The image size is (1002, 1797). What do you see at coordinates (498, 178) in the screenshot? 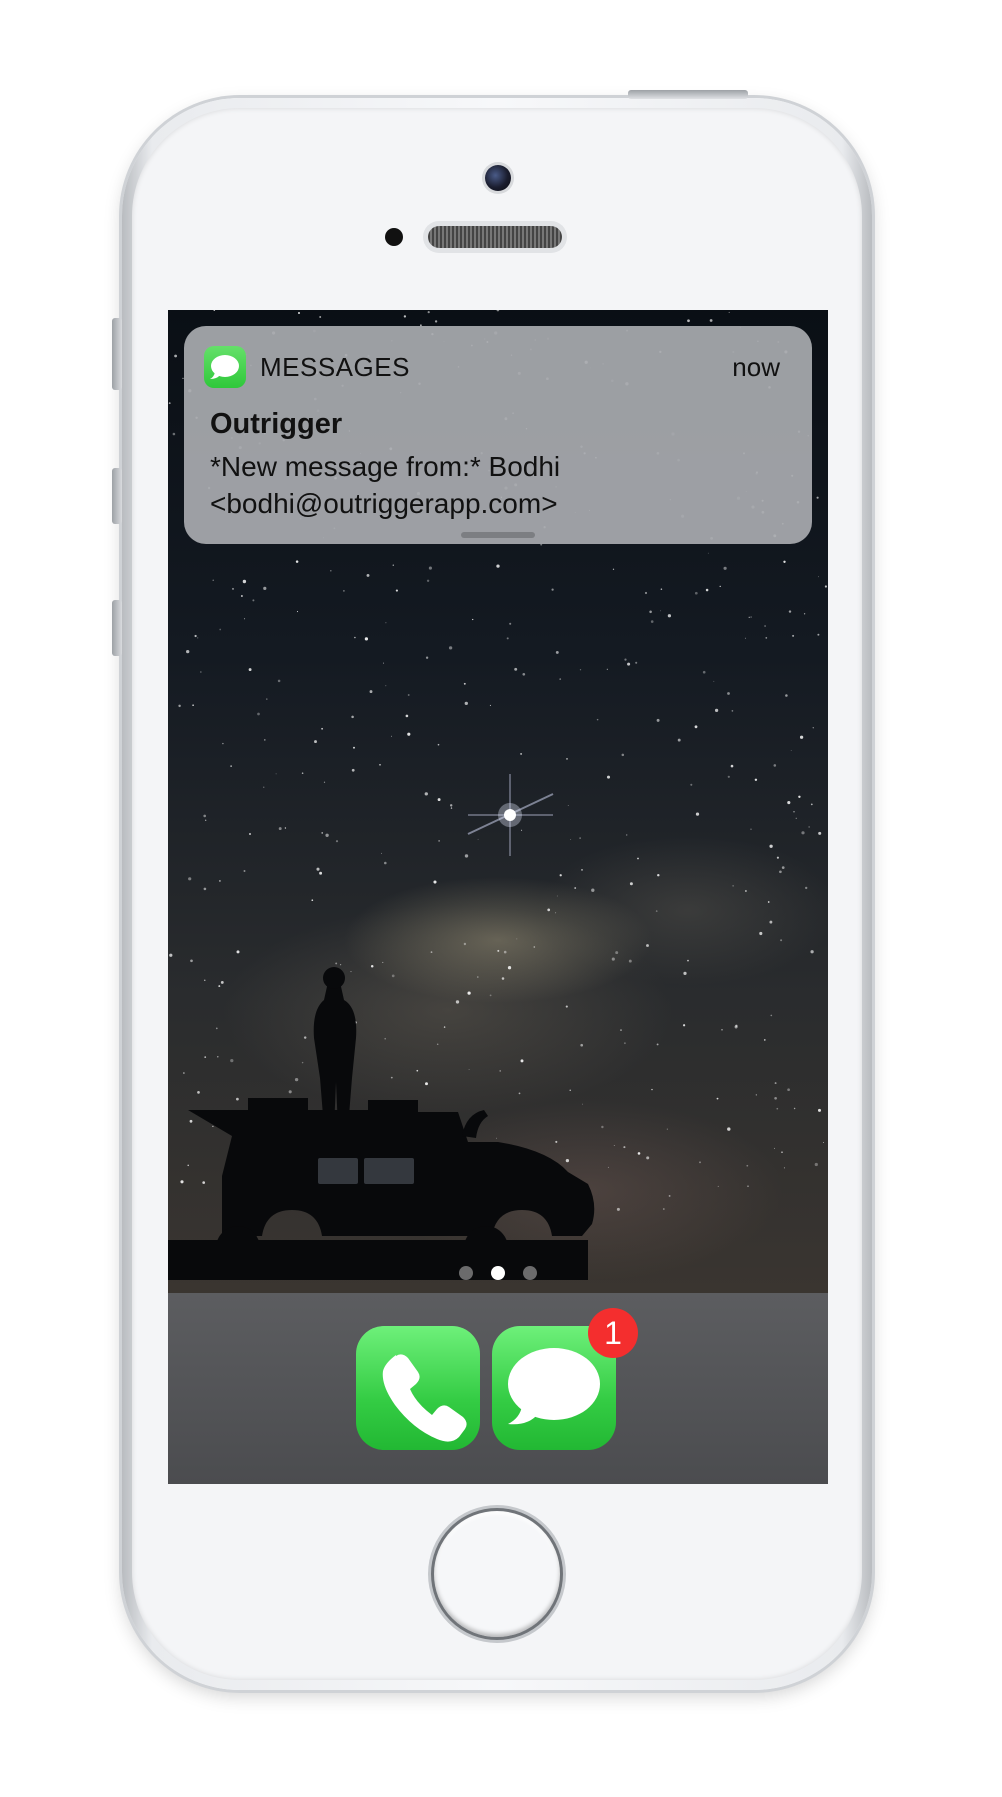
I see `front-camera` at bounding box center [498, 178].